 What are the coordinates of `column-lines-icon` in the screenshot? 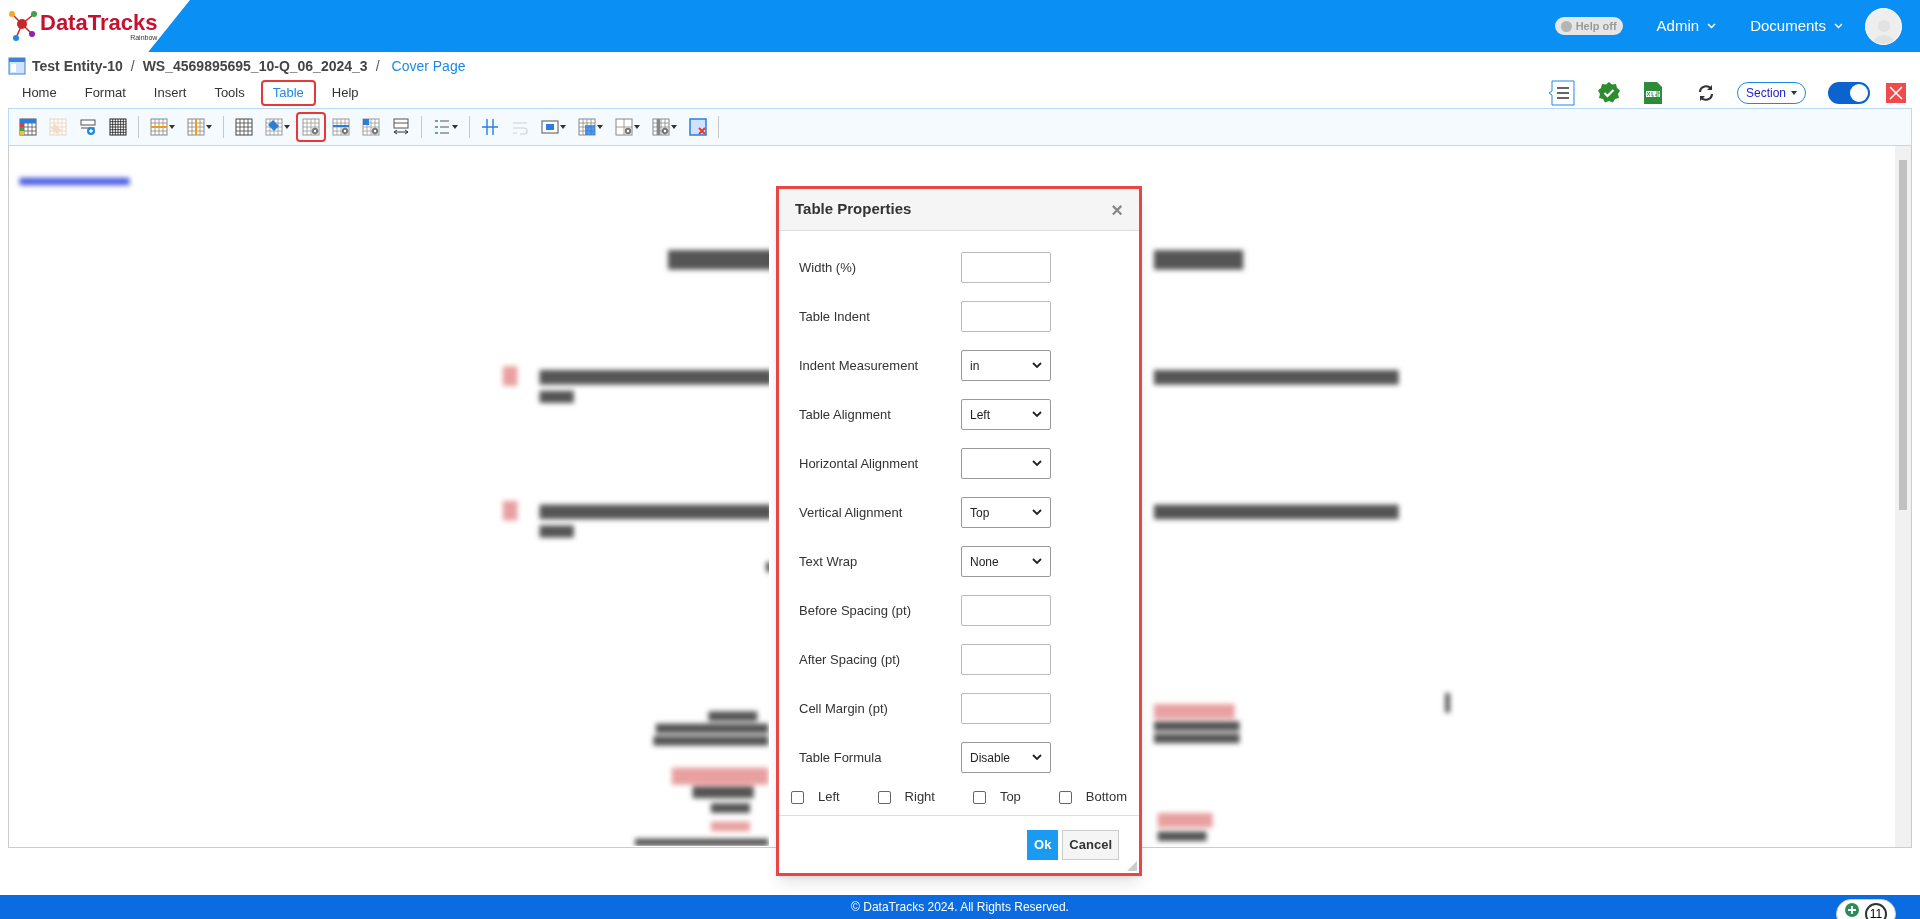 It's located at (196, 127).